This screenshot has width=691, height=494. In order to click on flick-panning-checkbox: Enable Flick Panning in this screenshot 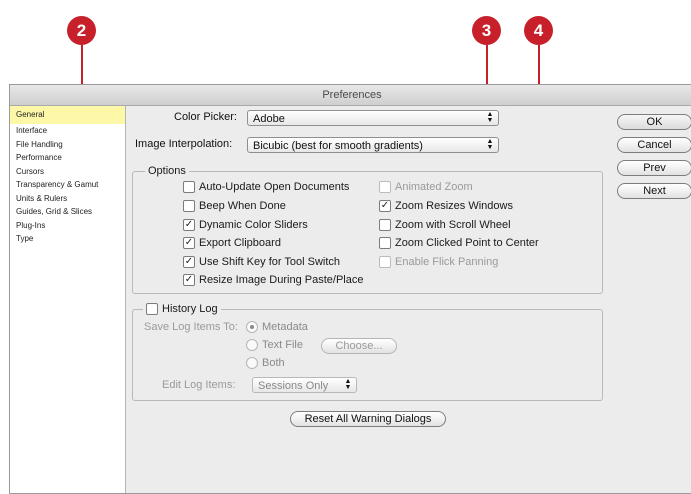, I will do `click(438, 262)`.